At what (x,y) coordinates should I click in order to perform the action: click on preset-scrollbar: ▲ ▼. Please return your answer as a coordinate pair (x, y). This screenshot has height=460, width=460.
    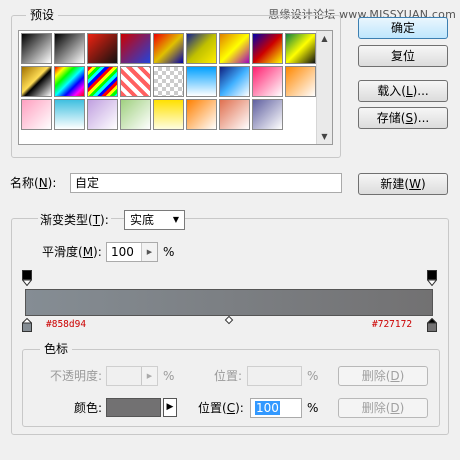
    Looking at the image, I should click on (324, 87).